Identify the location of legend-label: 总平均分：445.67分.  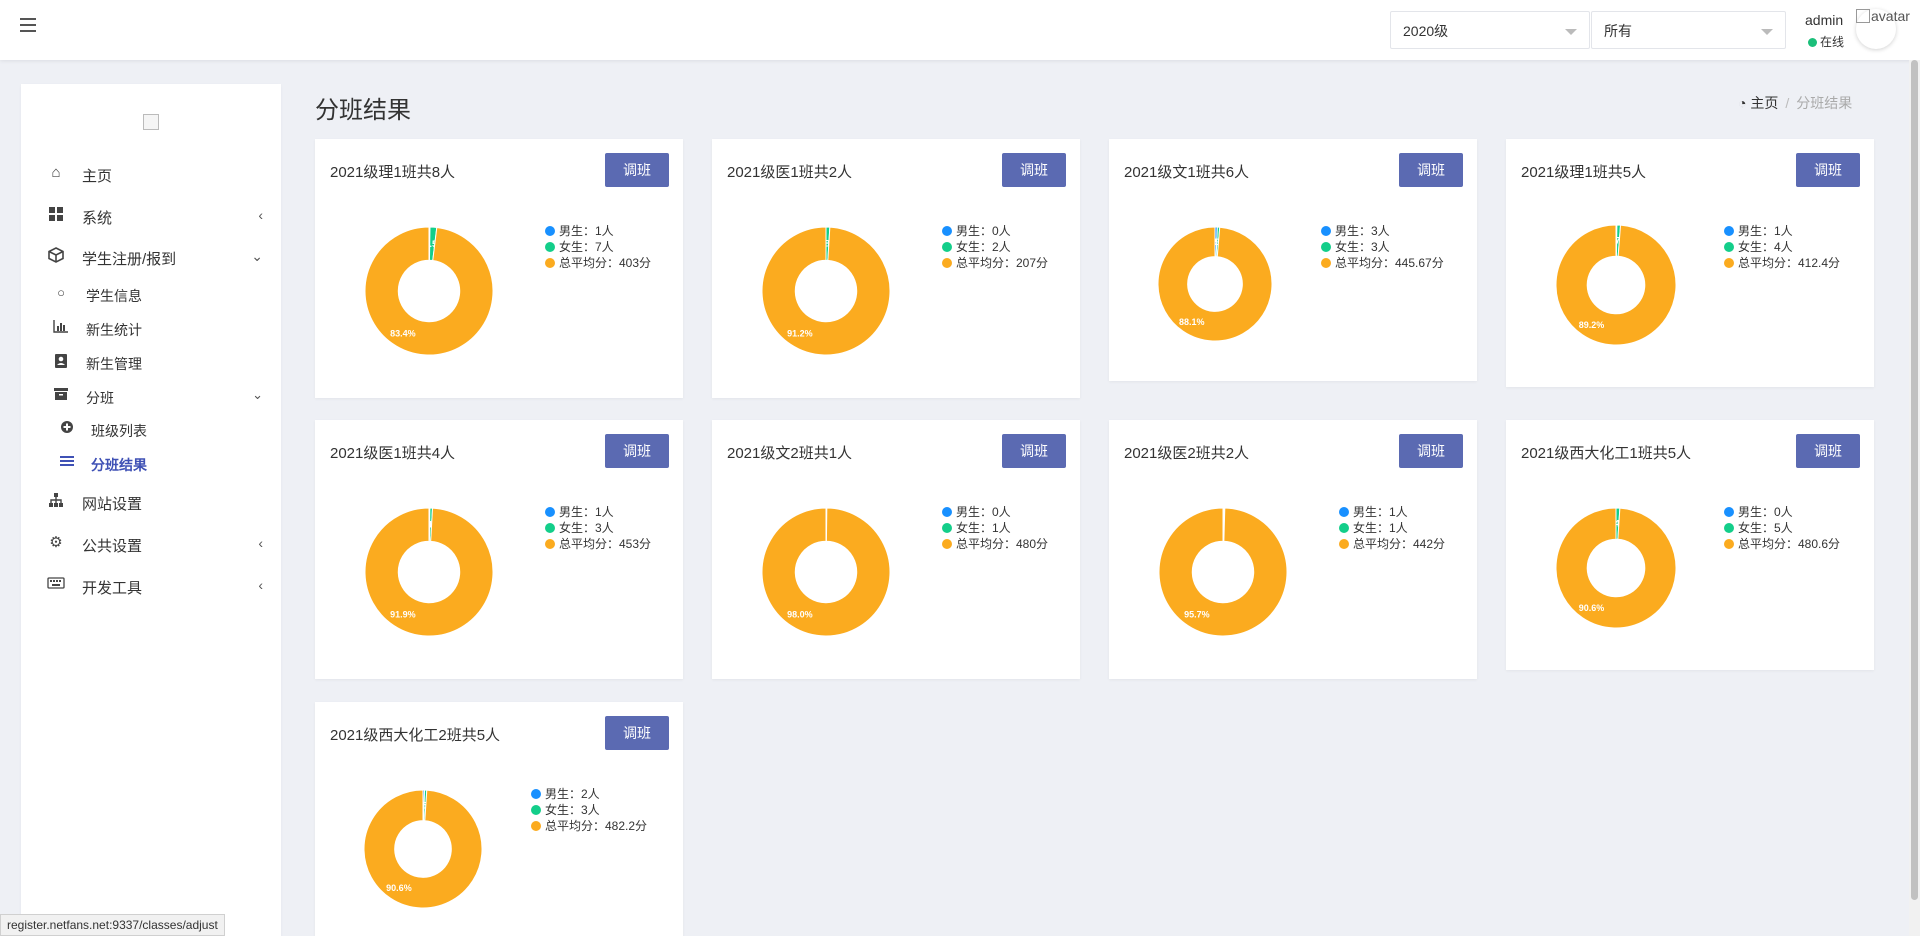
(1389, 263).